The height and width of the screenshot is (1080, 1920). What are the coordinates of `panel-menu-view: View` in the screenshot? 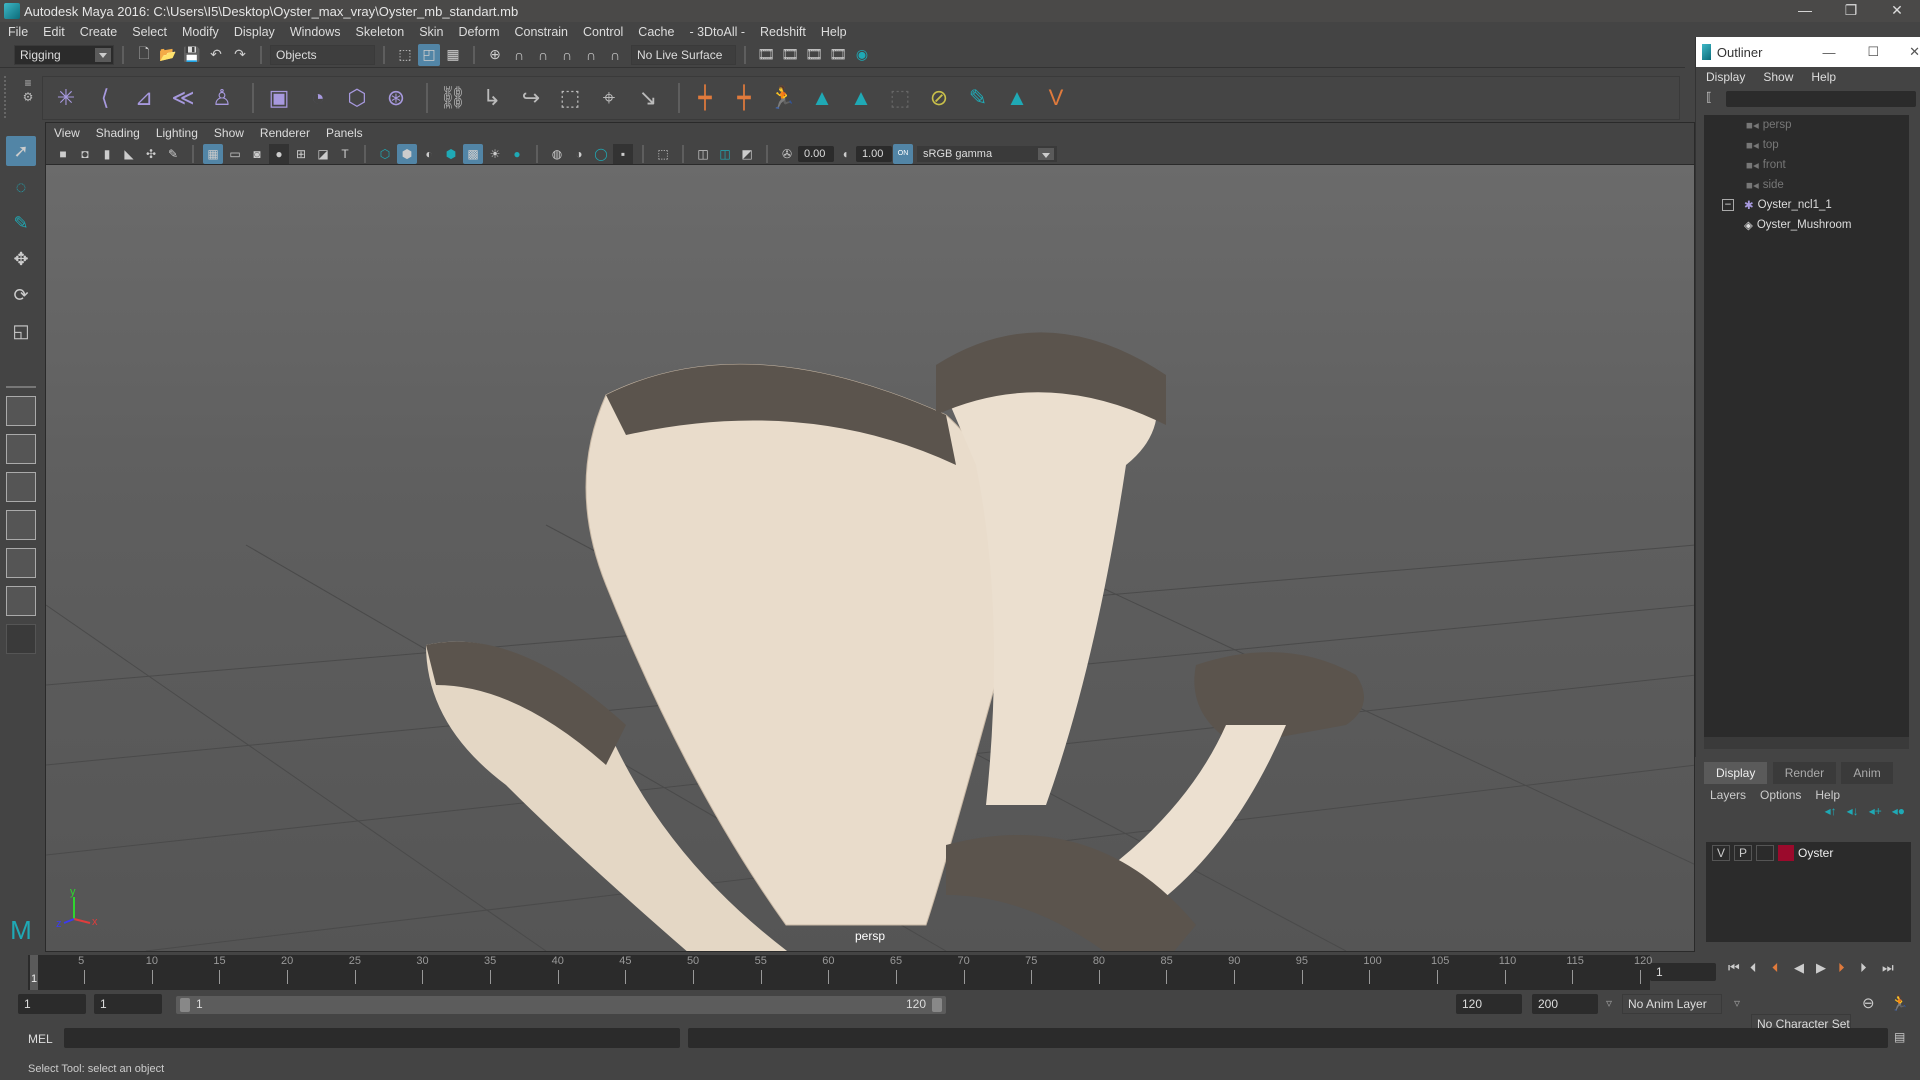 It's located at (67, 133).